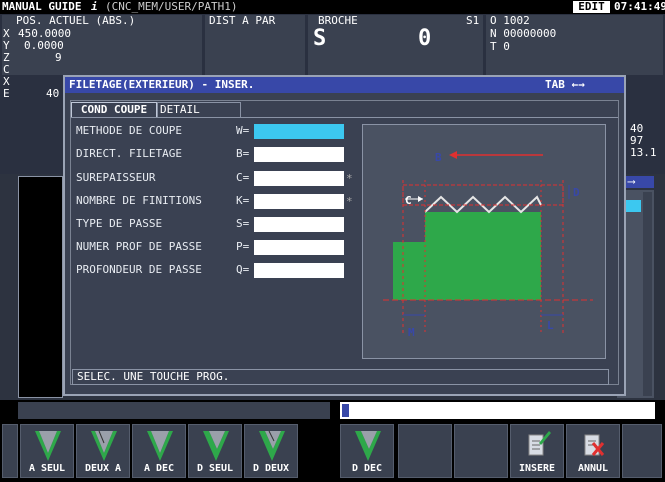  I want to click on softkey-d-seul: D SEUL, so click(215, 451).